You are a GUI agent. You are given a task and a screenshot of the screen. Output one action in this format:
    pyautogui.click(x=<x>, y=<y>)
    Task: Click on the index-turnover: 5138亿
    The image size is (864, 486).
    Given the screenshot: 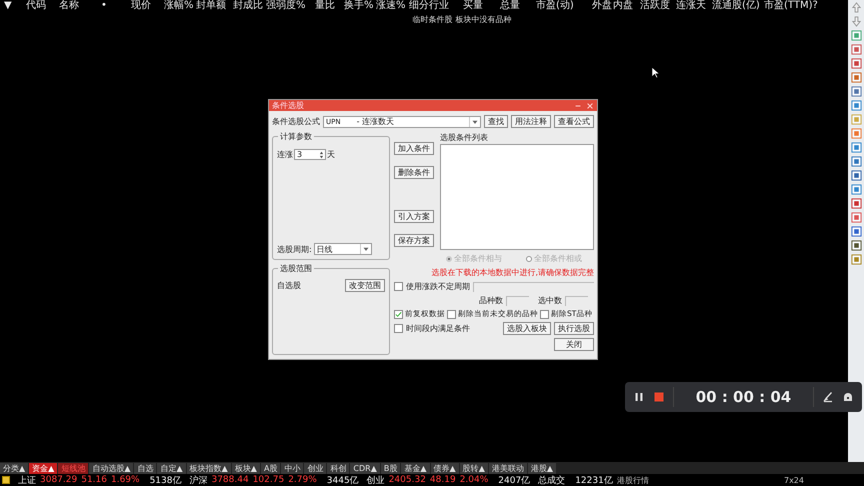 What is the action you would take?
    pyautogui.click(x=166, y=480)
    